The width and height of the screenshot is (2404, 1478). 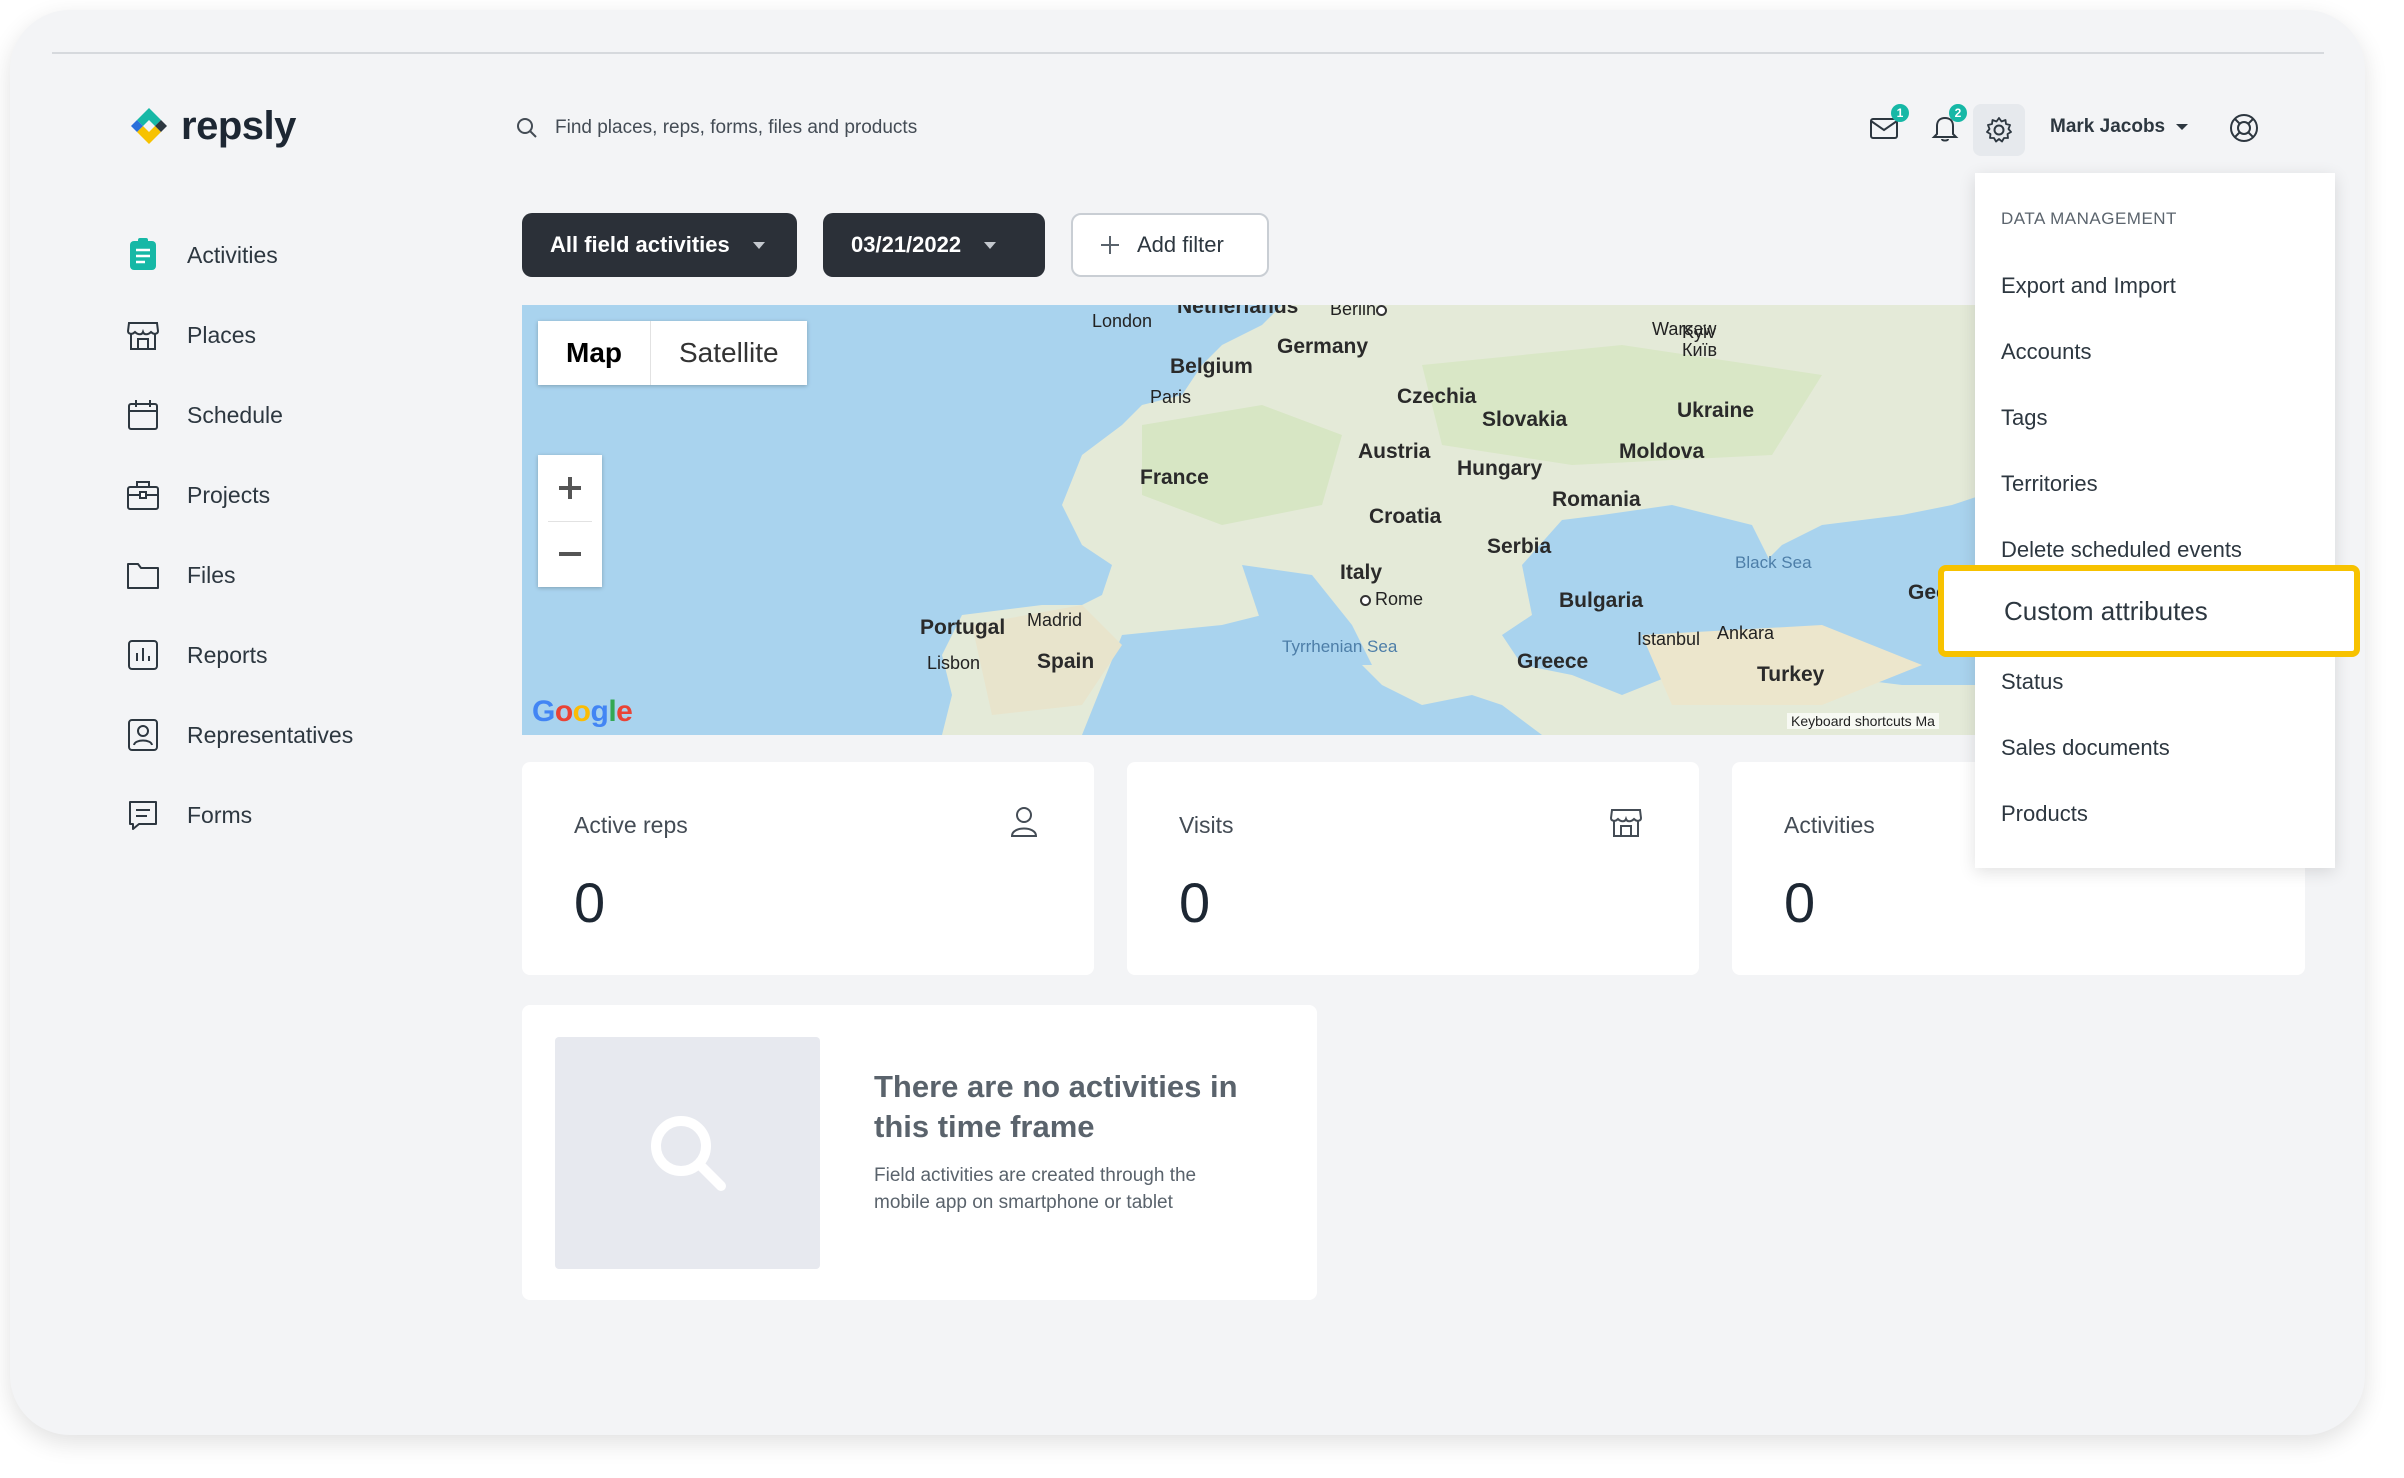 I want to click on menu-item-territories: Territories, so click(x=2049, y=484).